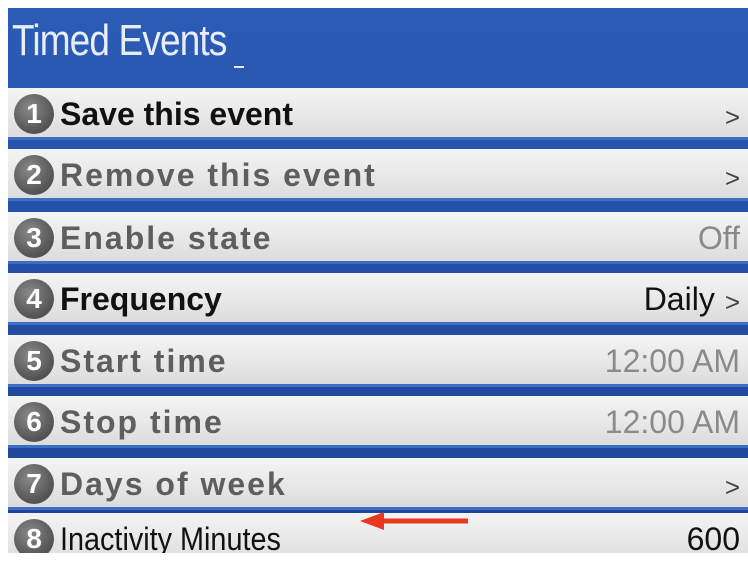 The width and height of the screenshot is (748, 561). What do you see at coordinates (34, 361) in the screenshot?
I see `number-badge-5: 5` at bounding box center [34, 361].